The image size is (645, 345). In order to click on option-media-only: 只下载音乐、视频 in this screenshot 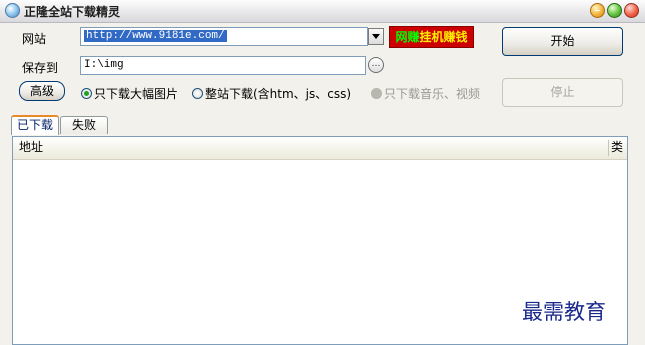, I will do `click(425, 94)`.